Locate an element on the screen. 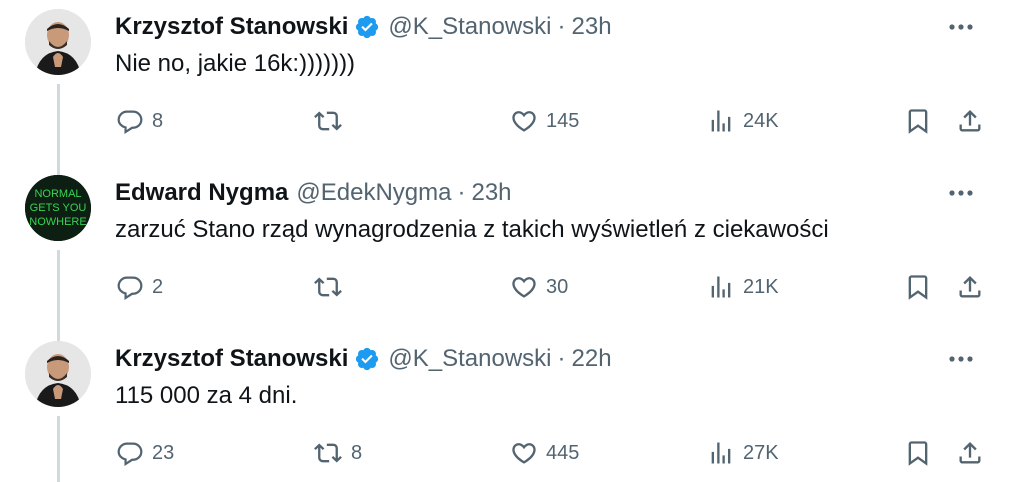  tweet-header: Krzysztof Stanowski @K_Stanowski · 22h is located at coordinates (363, 359).